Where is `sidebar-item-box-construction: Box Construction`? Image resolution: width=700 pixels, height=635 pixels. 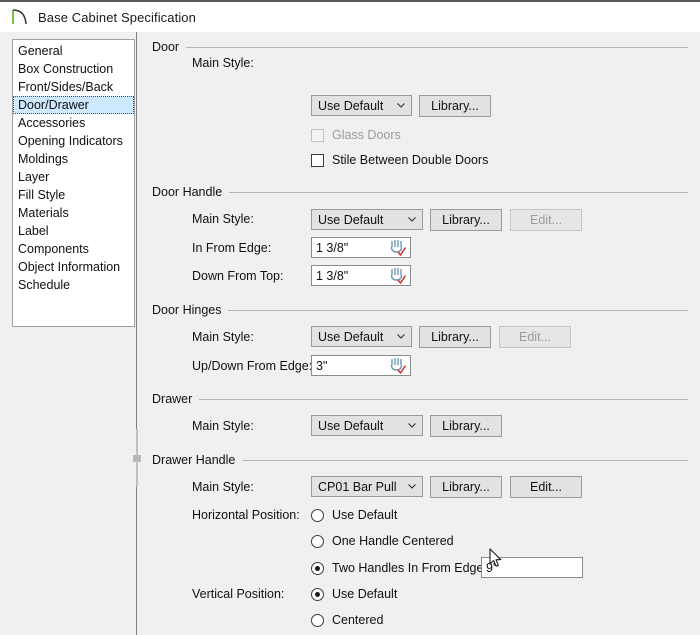 sidebar-item-box-construction: Box Construction is located at coordinates (73, 69).